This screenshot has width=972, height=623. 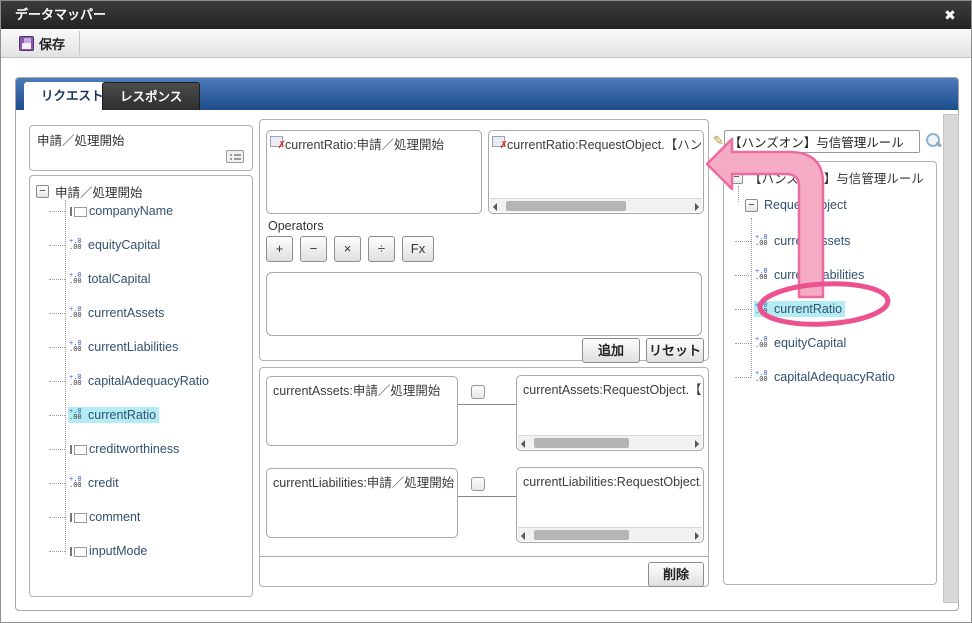 I want to click on operator-button: ×, so click(x=347, y=249).